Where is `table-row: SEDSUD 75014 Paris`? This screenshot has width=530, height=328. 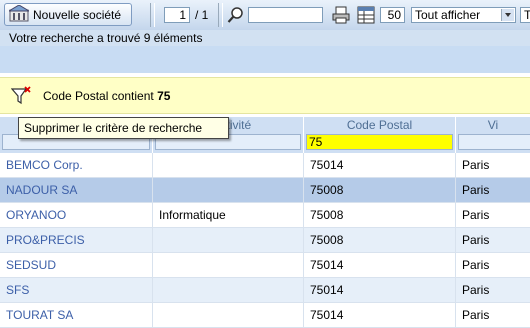
table-row: SEDSUD 75014 Paris is located at coordinates (265, 265).